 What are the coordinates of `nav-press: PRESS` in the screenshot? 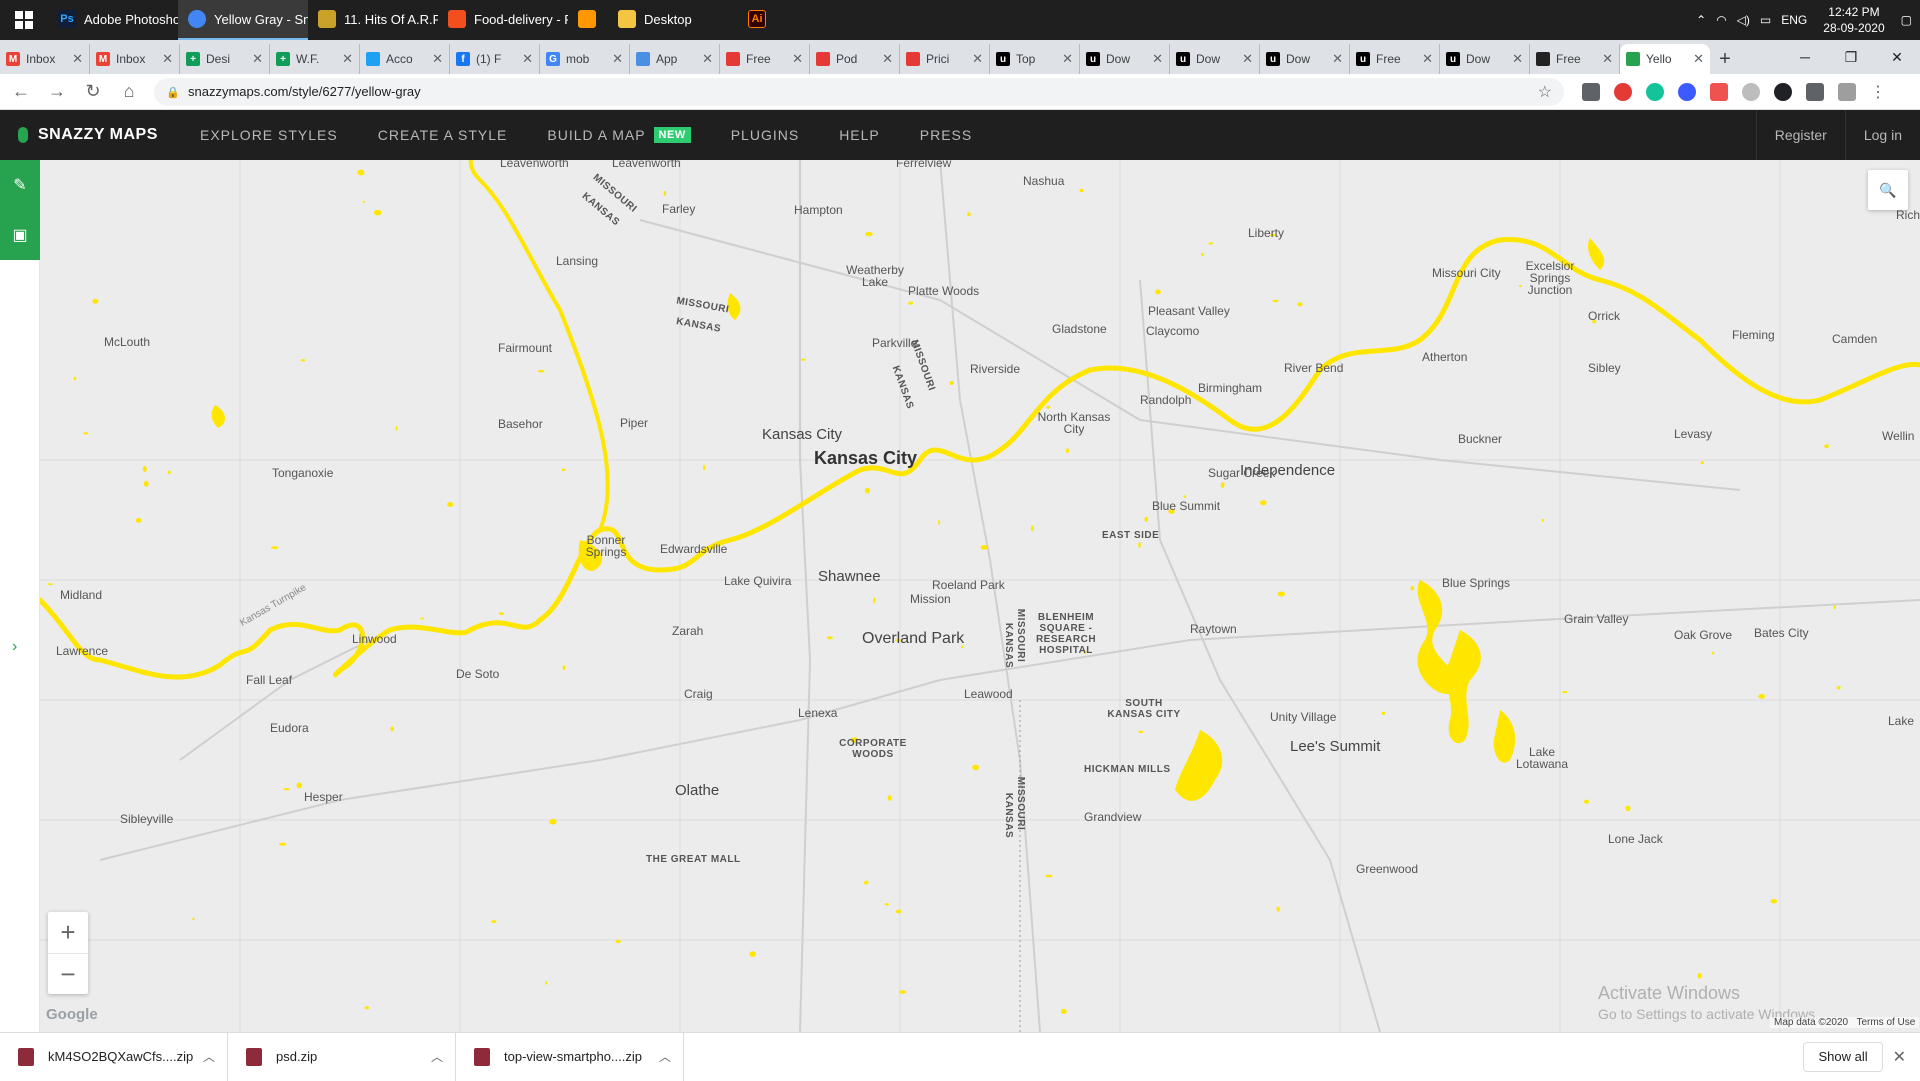 It's located at (946, 135).